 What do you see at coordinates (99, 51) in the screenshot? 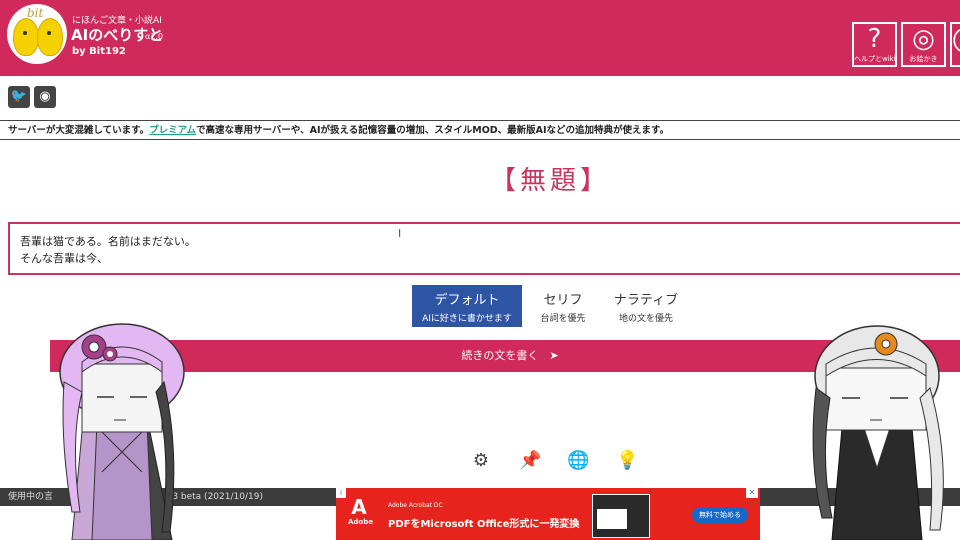
I see `app-byline: by Bit192` at bounding box center [99, 51].